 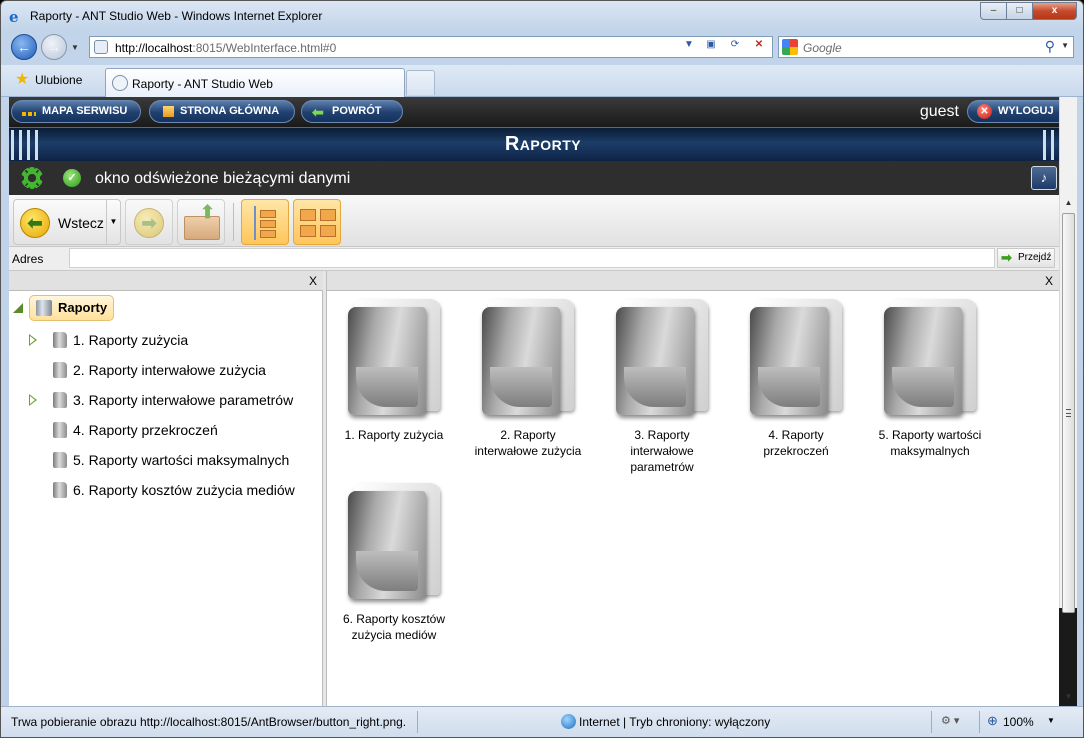 What do you see at coordinates (72, 178) in the screenshot?
I see `check-icon: ✓` at bounding box center [72, 178].